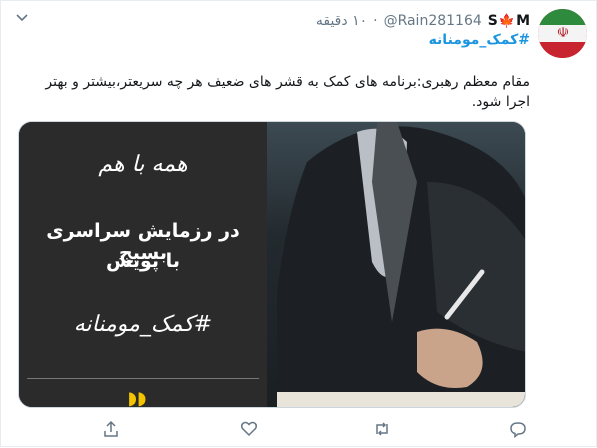 Image resolution: width=597 pixels, height=448 pixels. Describe the element at coordinates (523, 21) in the screenshot. I see `display-name-suffix: M` at that location.